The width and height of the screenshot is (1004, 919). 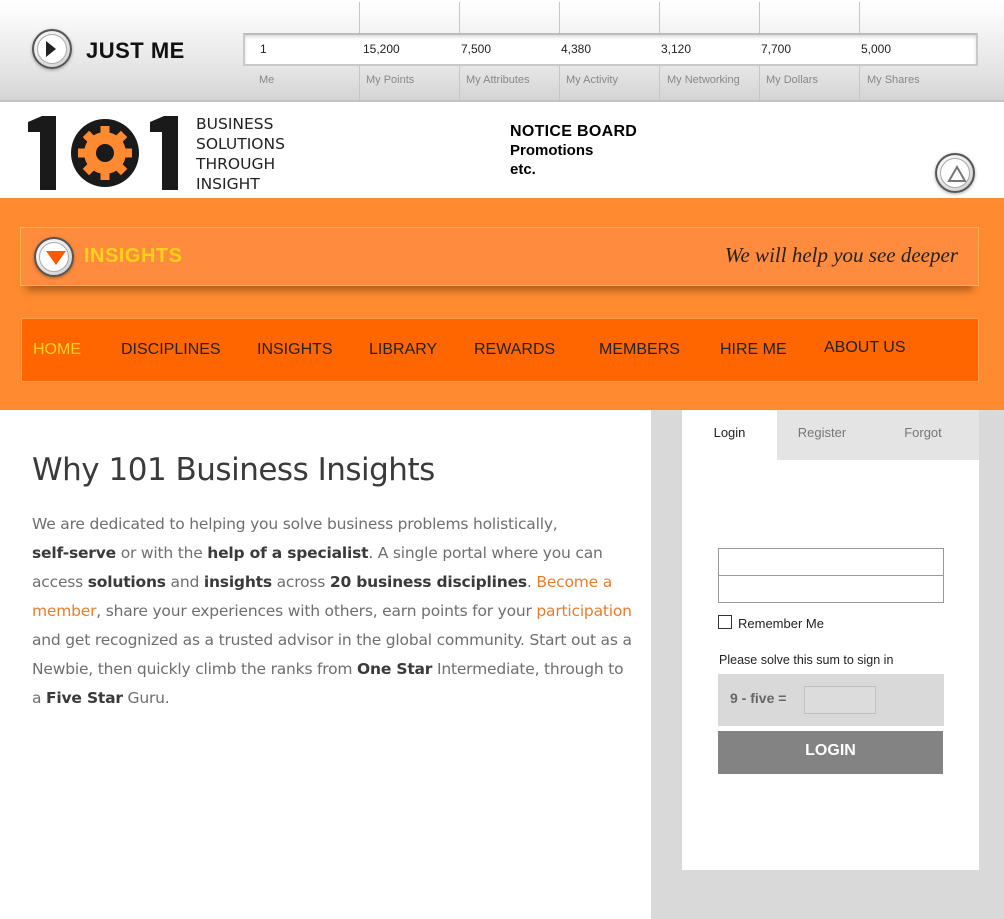 I want to click on nav-home: HOME, so click(x=57, y=350).